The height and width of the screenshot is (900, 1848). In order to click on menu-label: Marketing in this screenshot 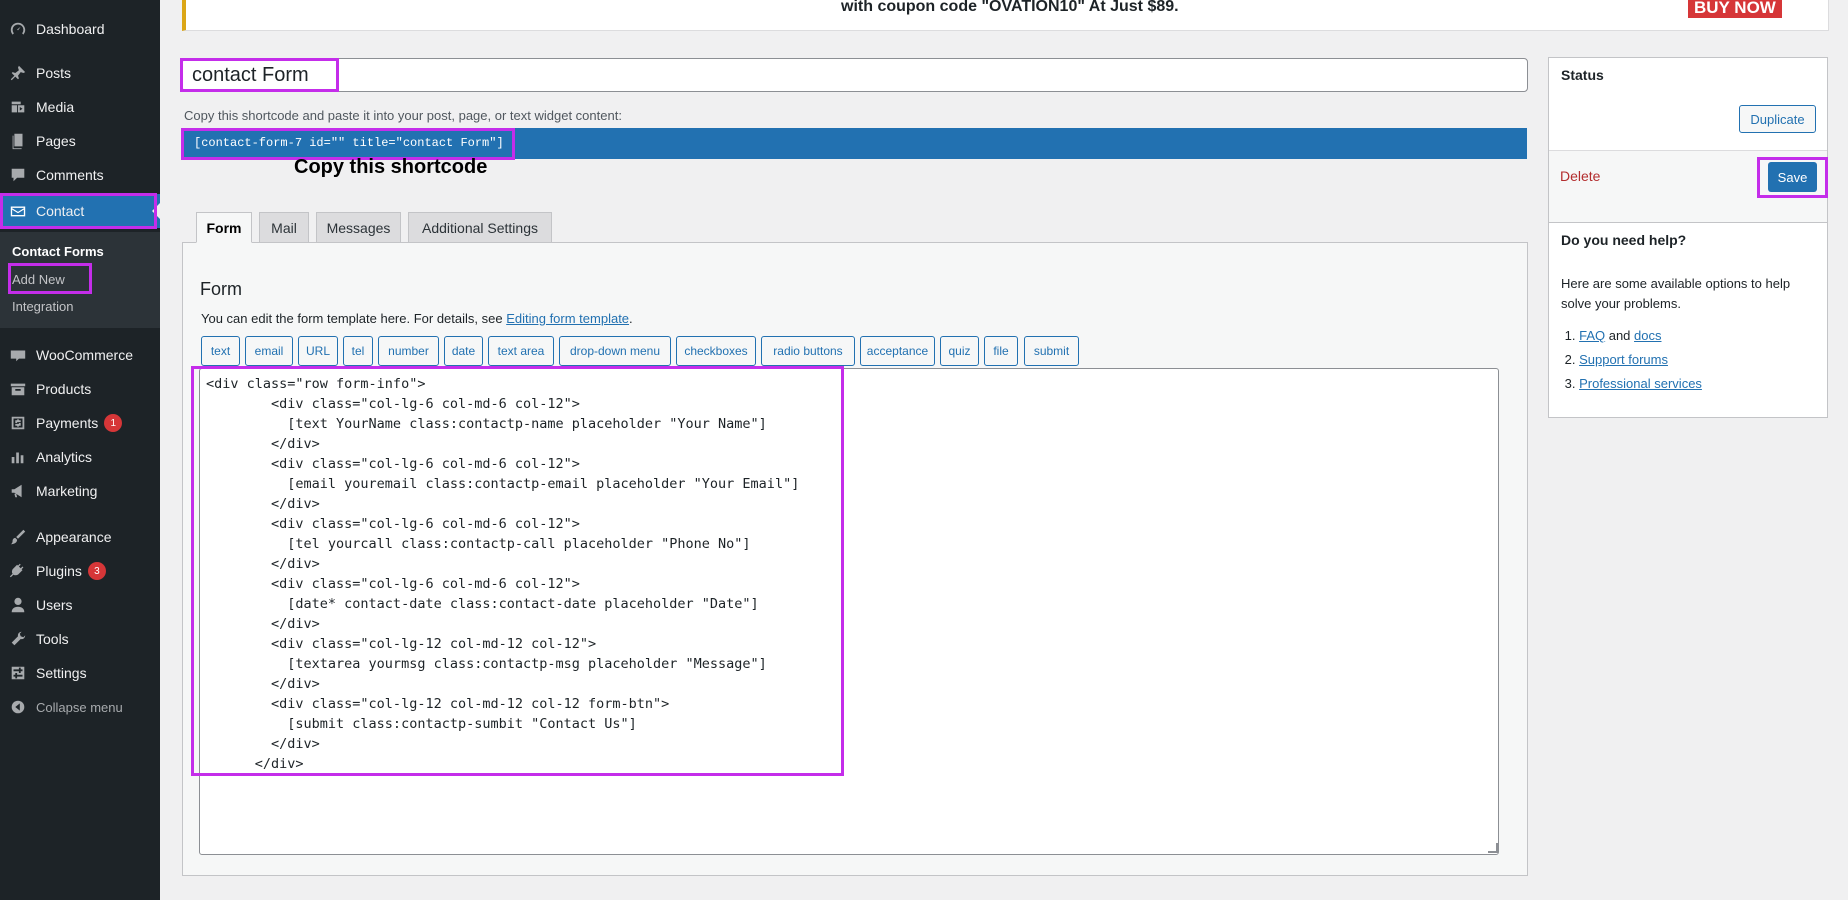, I will do `click(67, 491)`.